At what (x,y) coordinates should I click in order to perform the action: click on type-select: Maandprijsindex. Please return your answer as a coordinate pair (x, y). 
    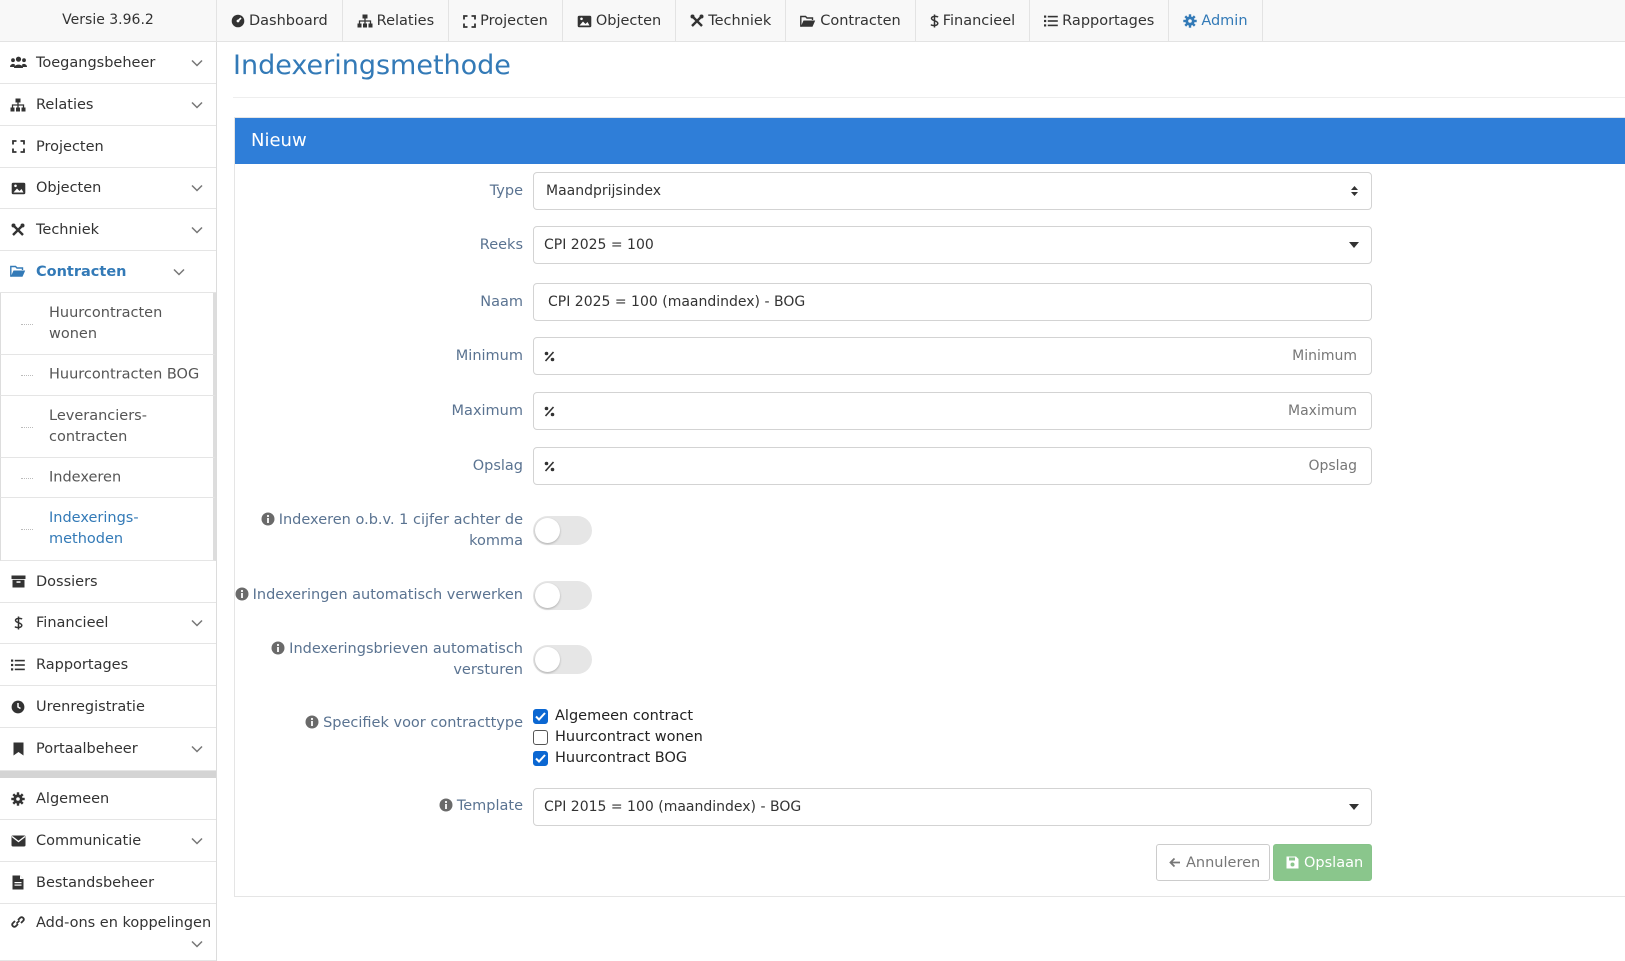
    Looking at the image, I should click on (952, 191).